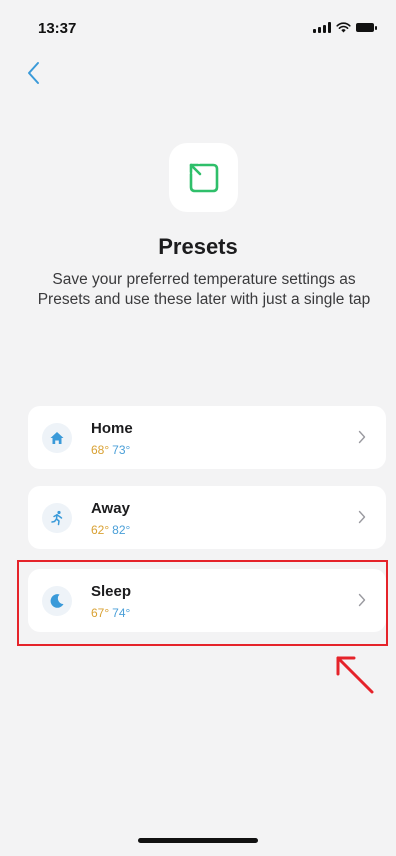 The image size is (396, 856). I want to click on presets-app-icon, so click(203, 177).